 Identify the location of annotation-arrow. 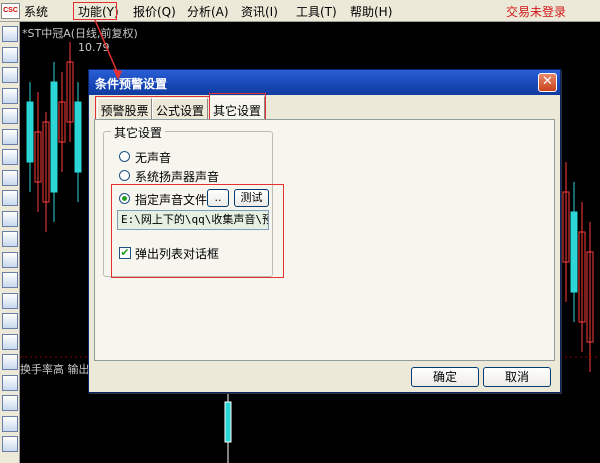
(108, 49).